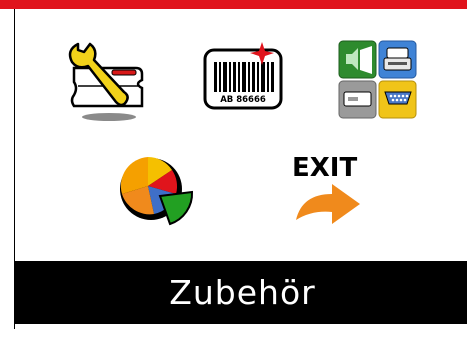  What do you see at coordinates (243, 100) in the screenshot?
I see `barcode-text: AB 86666` at bounding box center [243, 100].